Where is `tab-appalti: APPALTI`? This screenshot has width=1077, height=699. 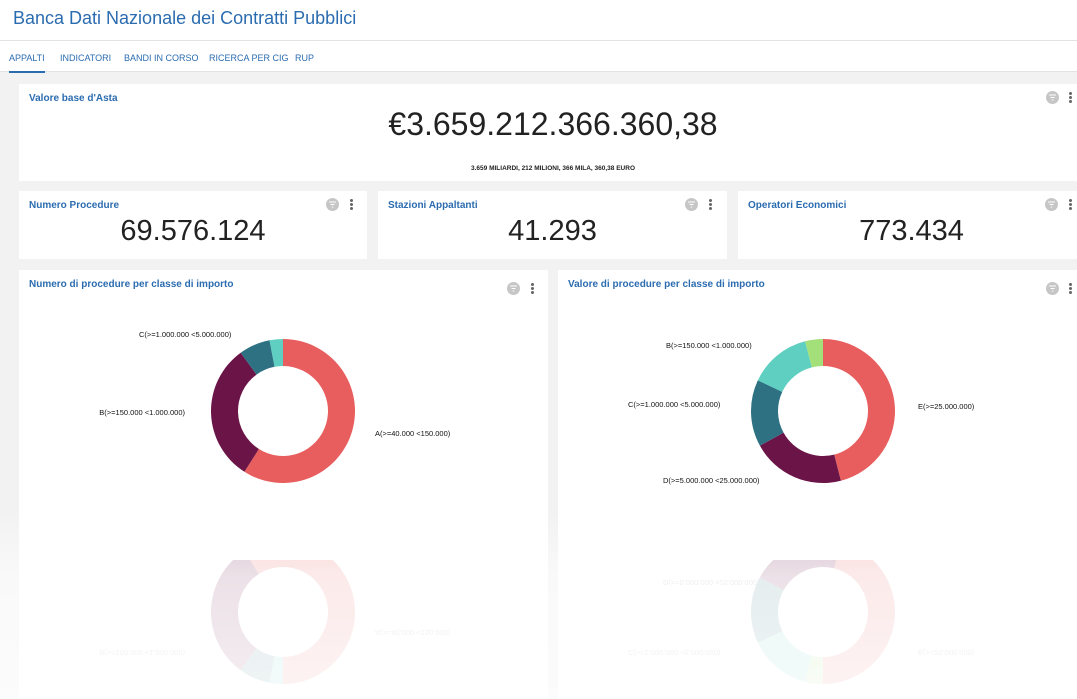
tab-appalti: APPALTI is located at coordinates (27, 63).